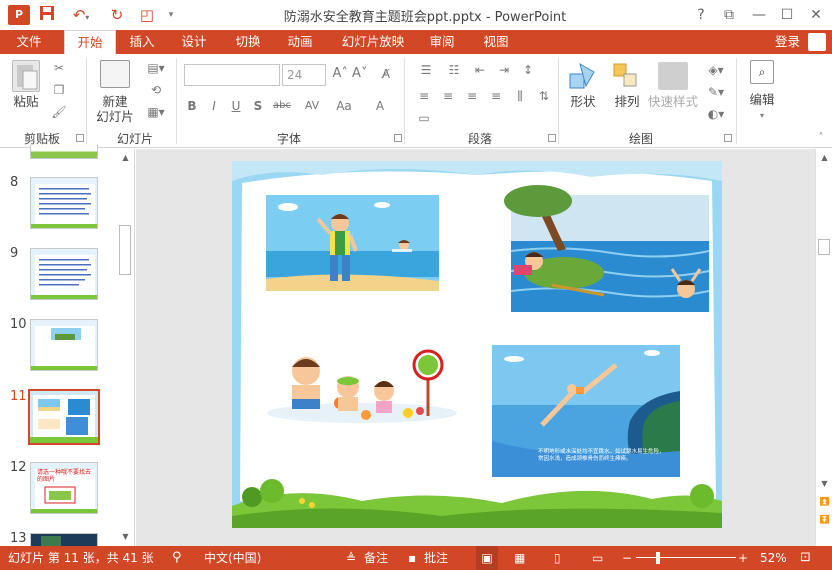 The image size is (832, 570). I want to click on maximize-button: ☐, so click(787, 15).